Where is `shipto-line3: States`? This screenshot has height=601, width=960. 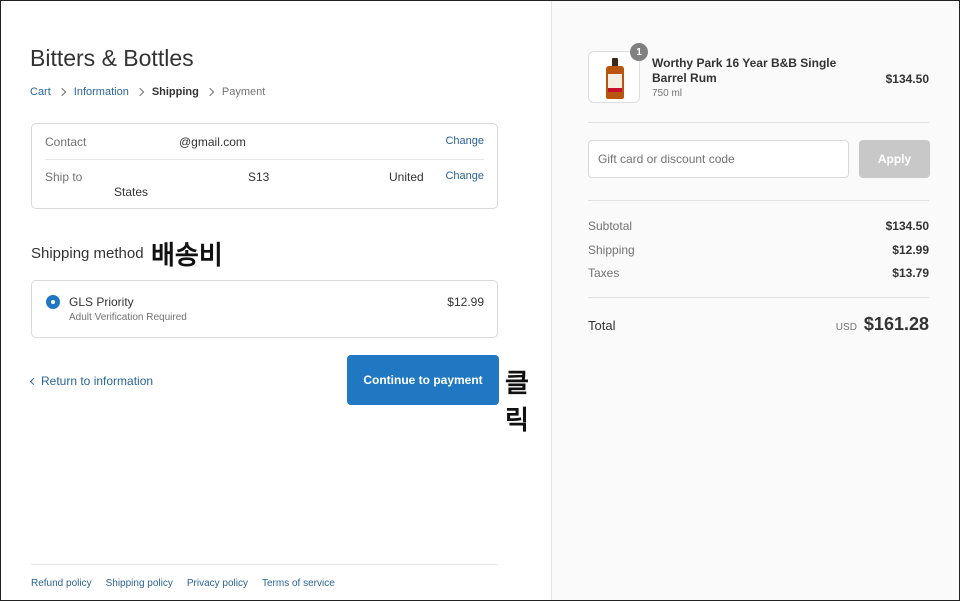
shipto-line3: States is located at coordinates (131, 192).